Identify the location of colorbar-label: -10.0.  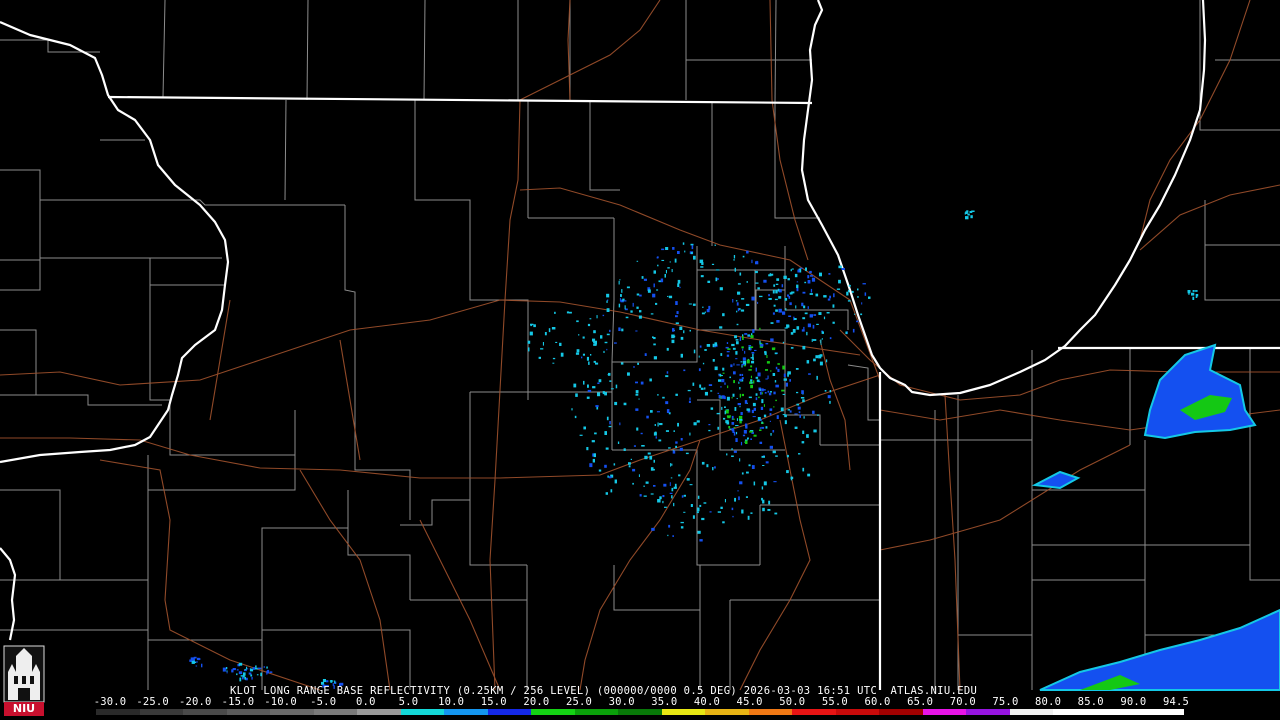
(280, 702).